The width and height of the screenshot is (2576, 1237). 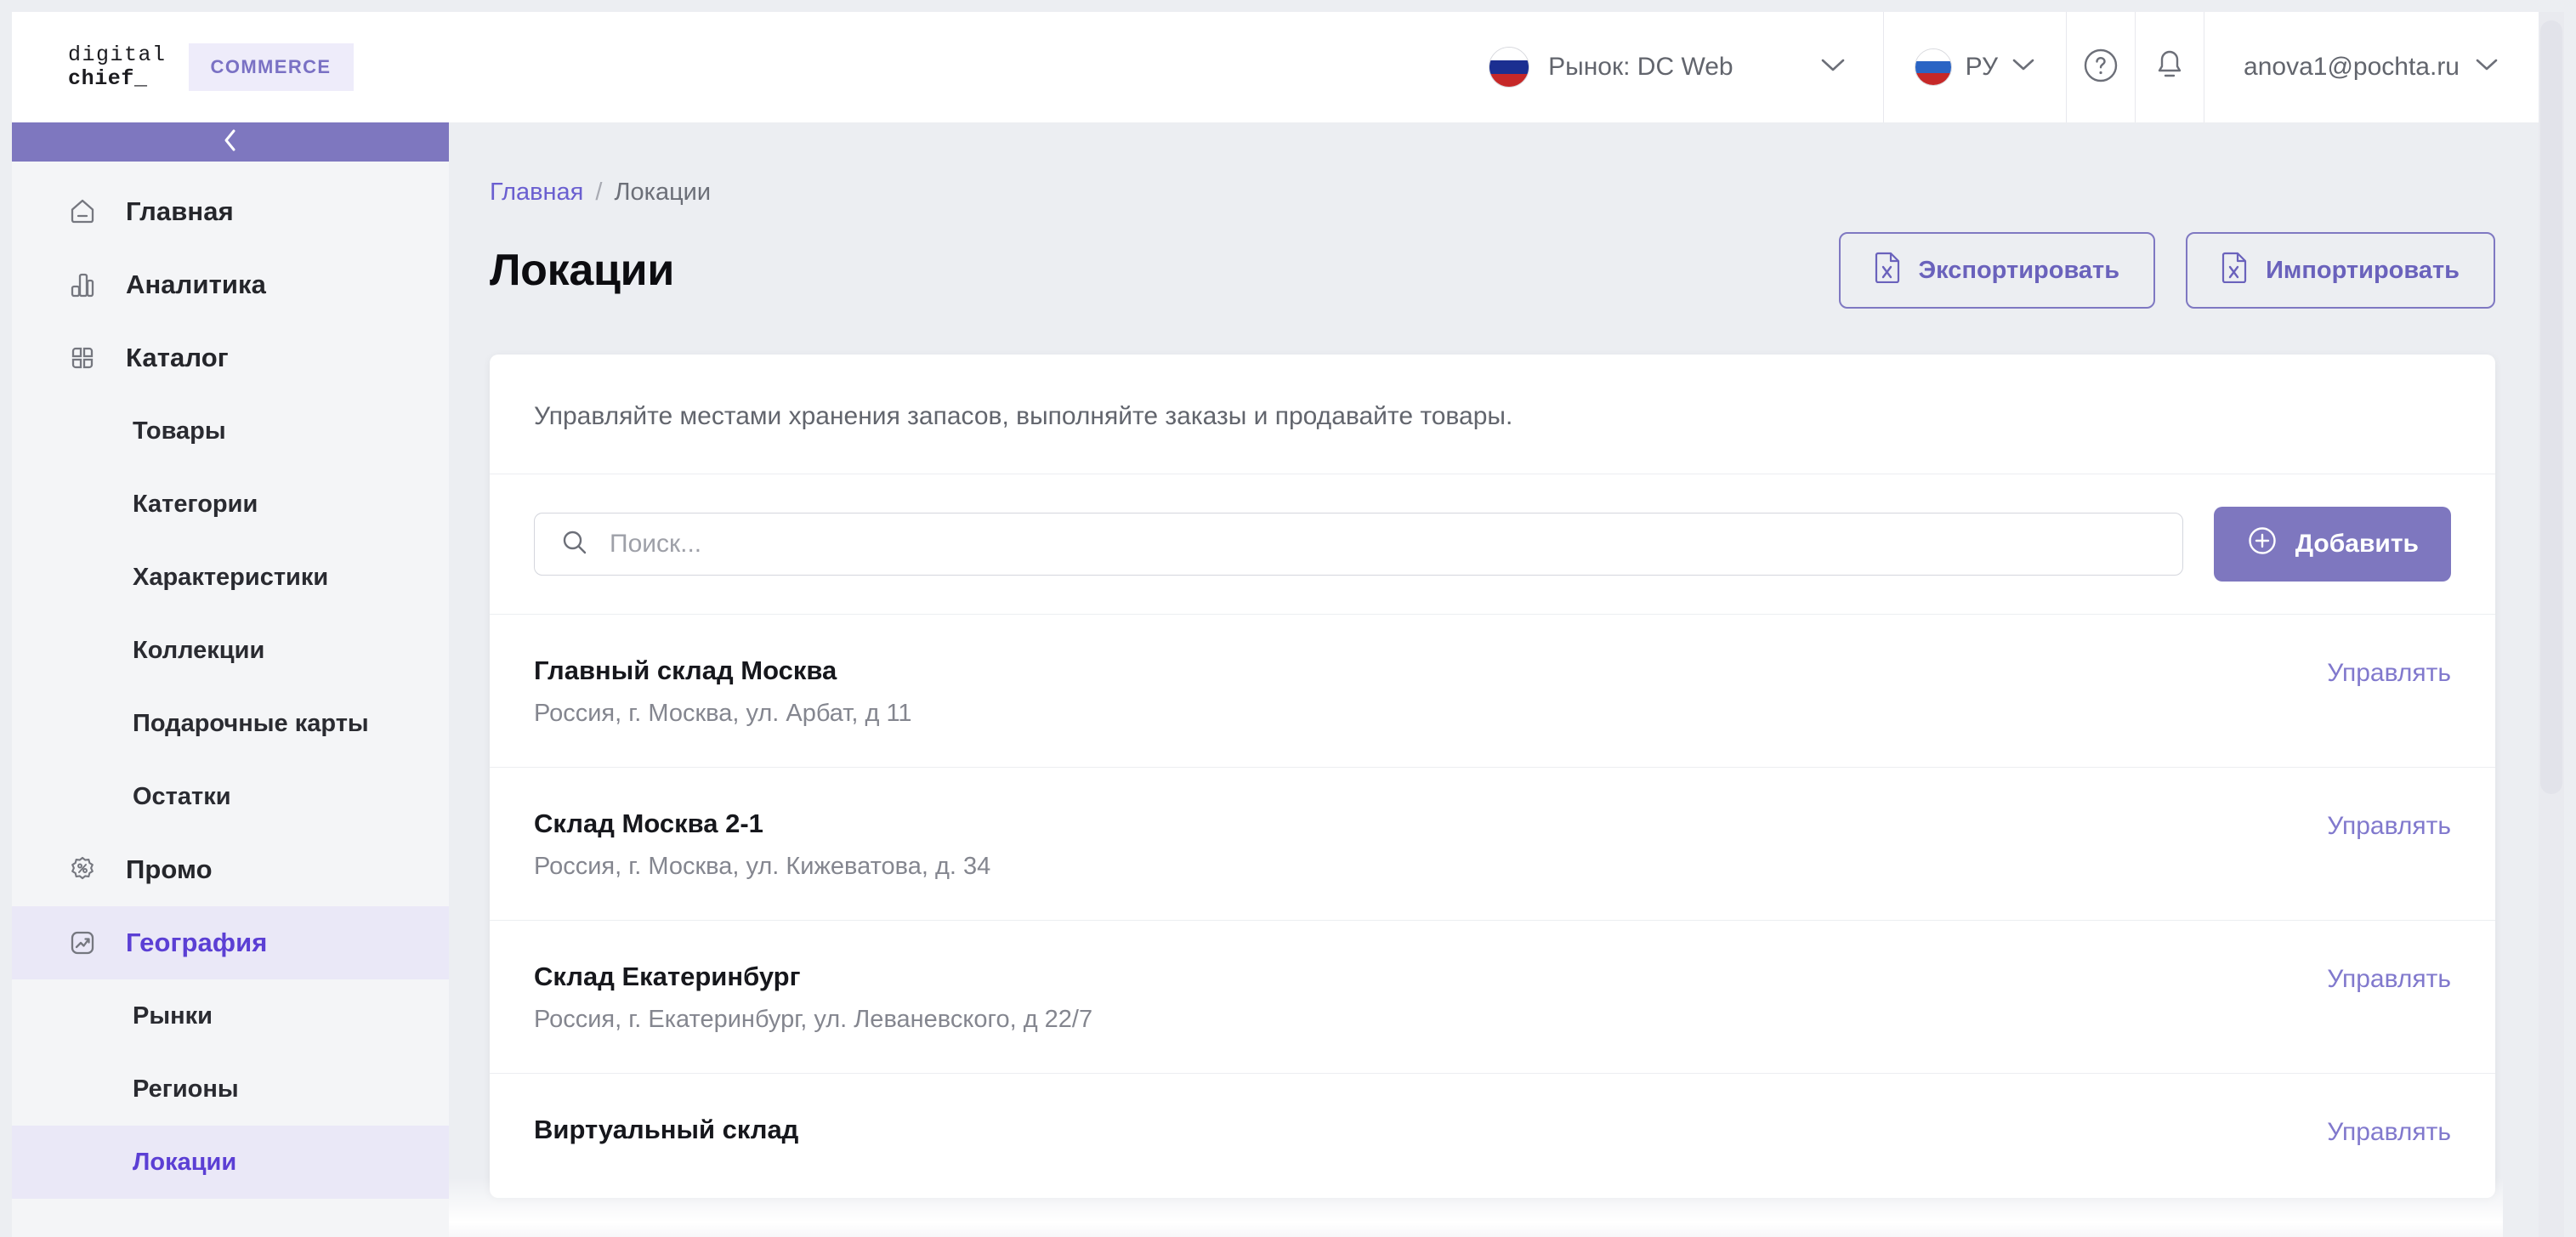 I want to click on commerce-badge: COMMERCE, so click(x=271, y=67).